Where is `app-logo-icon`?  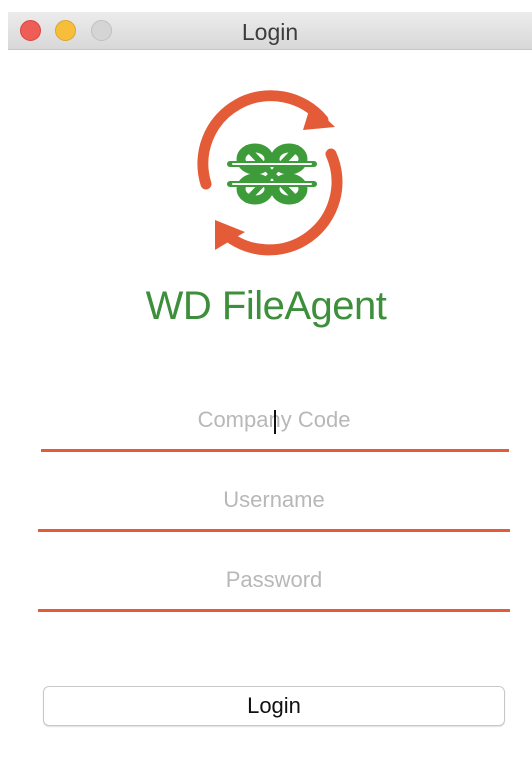
app-logo-icon is located at coordinates (272, 172).